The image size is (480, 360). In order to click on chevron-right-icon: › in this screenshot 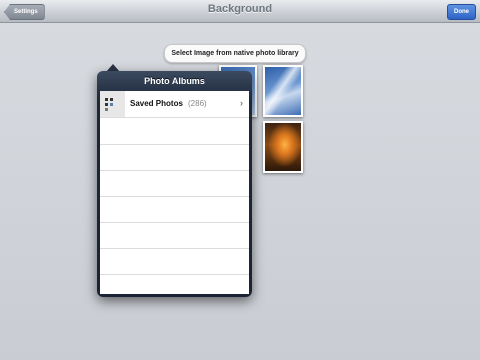, I will do `click(241, 103)`.